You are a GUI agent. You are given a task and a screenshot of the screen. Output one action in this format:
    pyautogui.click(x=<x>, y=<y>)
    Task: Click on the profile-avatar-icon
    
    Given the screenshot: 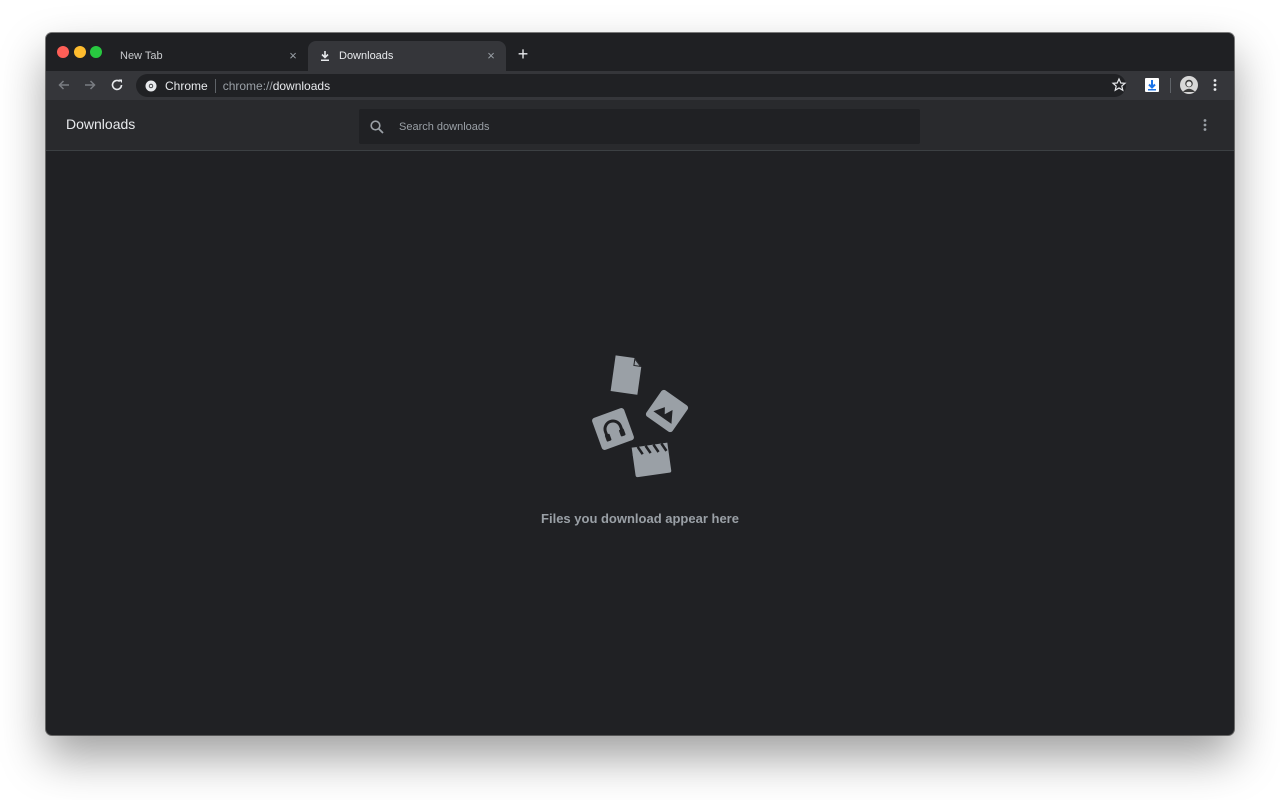 What is the action you would take?
    pyautogui.click(x=1189, y=85)
    